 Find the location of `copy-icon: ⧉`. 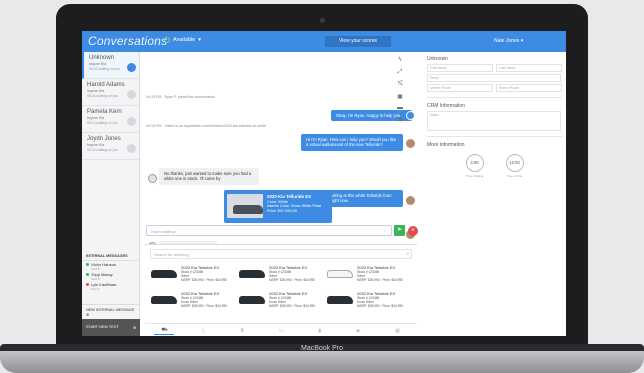

copy-icon: ⧉ is located at coordinates (400, 123).